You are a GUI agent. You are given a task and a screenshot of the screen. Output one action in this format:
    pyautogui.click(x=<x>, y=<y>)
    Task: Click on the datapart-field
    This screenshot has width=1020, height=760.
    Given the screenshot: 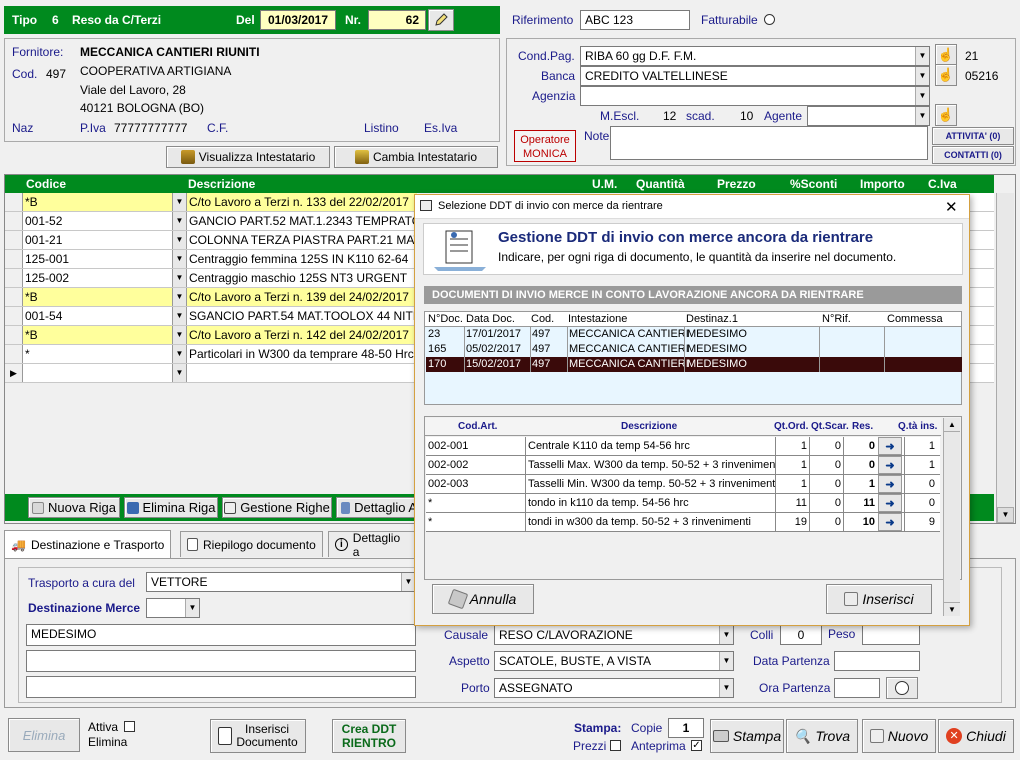 What is the action you would take?
    pyautogui.click(x=877, y=661)
    